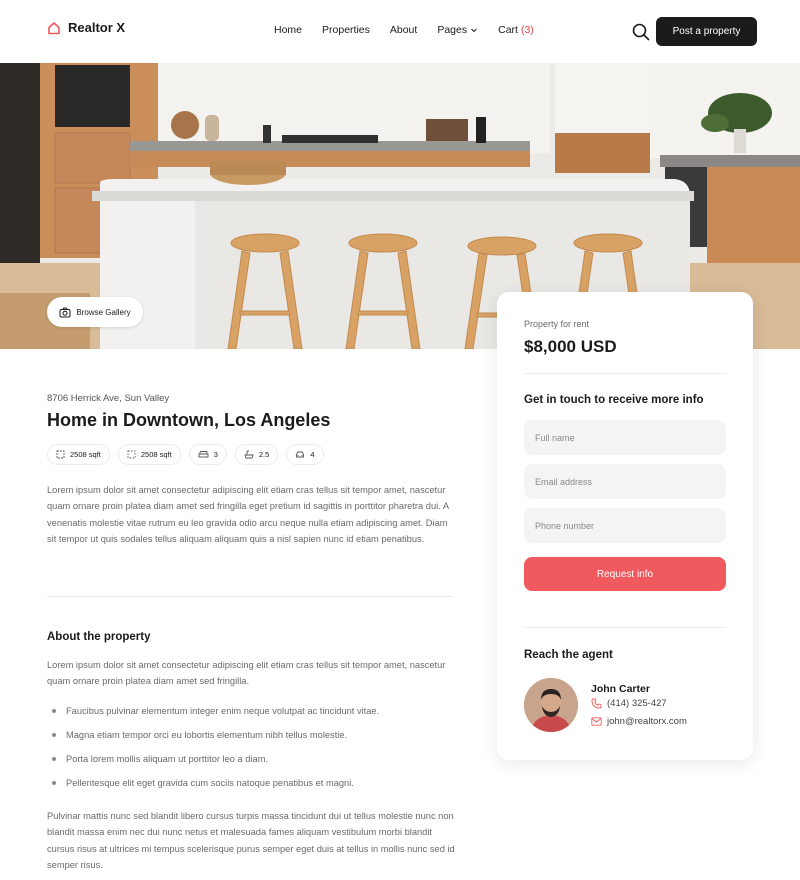 This screenshot has height=880, width=800. I want to click on feature-beds: 3, so click(207, 454).